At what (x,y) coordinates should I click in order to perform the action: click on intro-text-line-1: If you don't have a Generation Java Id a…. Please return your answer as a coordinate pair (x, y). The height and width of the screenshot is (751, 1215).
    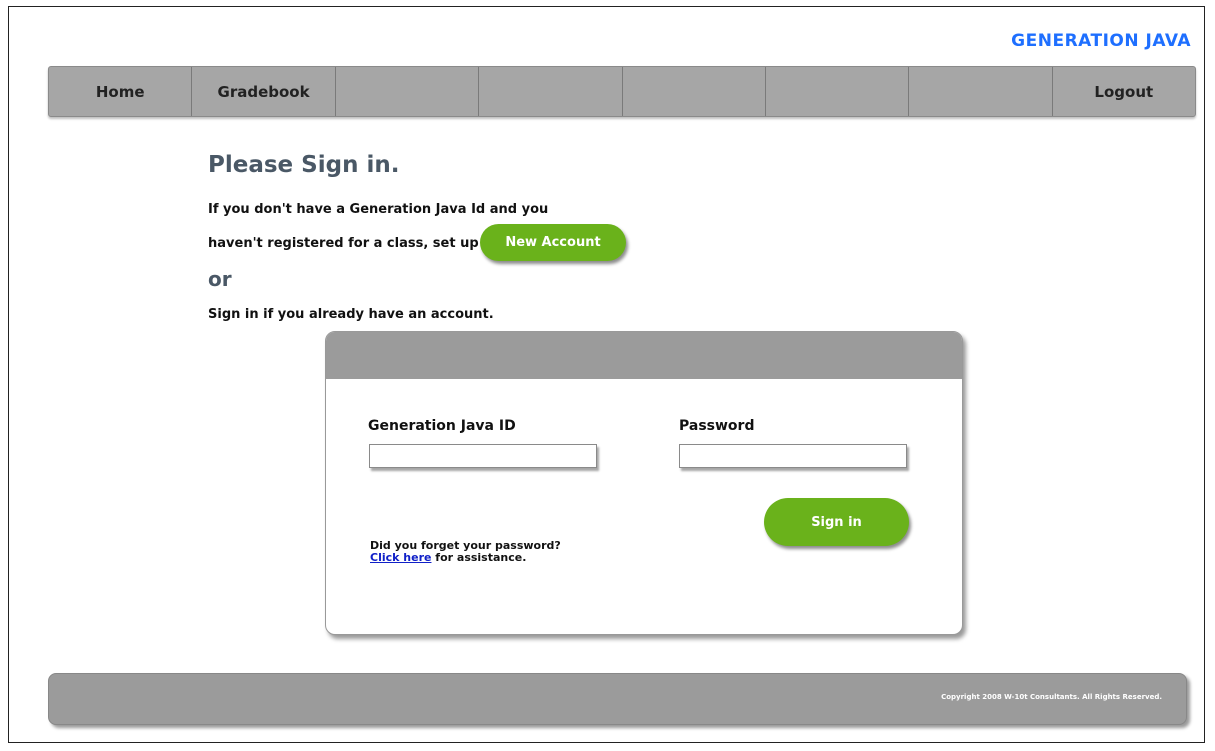
    Looking at the image, I should click on (378, 209).